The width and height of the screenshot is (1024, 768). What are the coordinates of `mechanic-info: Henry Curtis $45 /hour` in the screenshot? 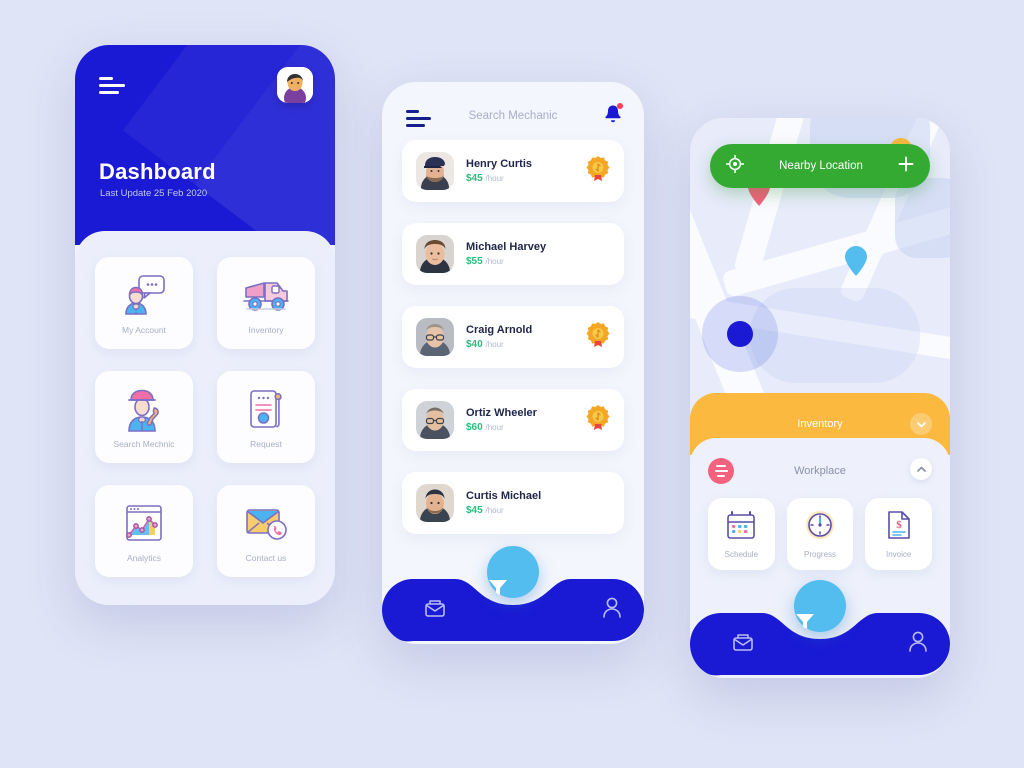 It's located at (520, 171).